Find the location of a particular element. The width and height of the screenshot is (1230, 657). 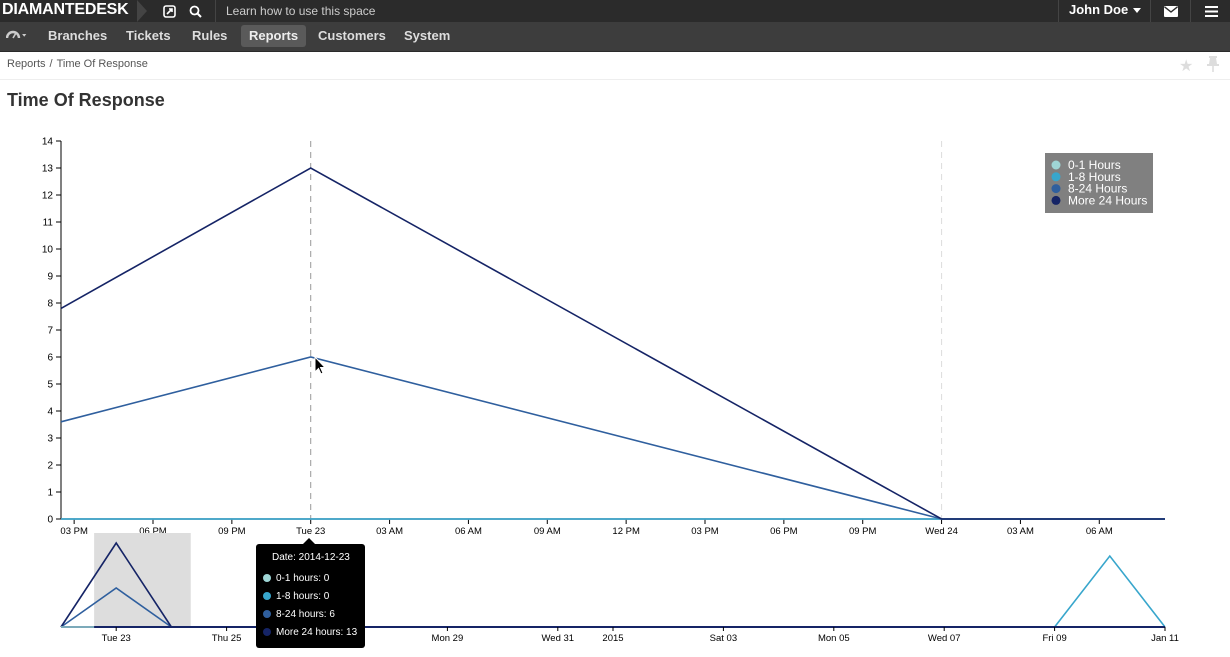

overview-x-tick-label: Wed 07 is located at coordinates (944, 638).